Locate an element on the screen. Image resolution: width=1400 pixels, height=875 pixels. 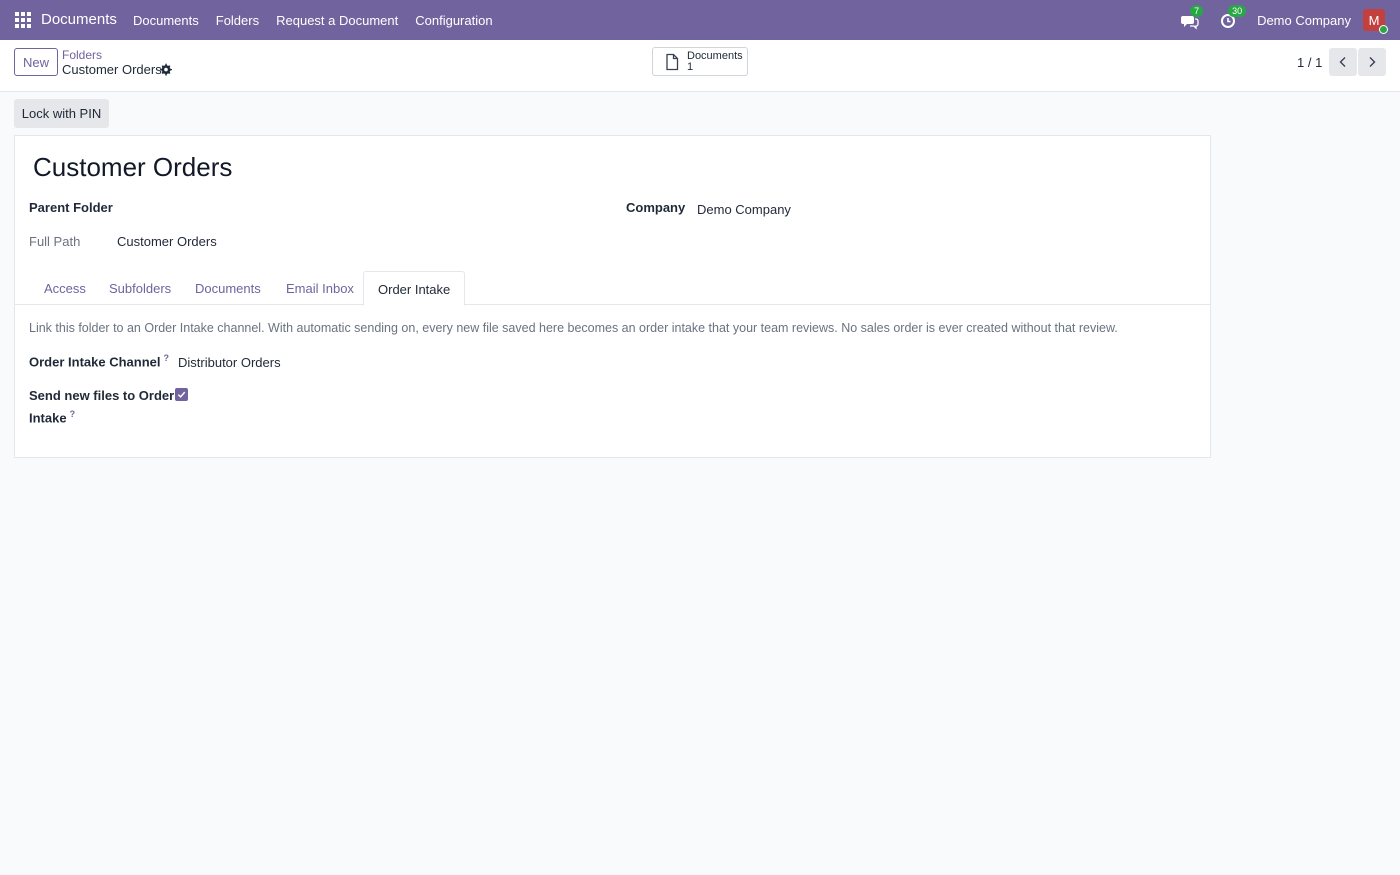
parent-folder-label: Parent Folder is located at coordinates (71, 207).